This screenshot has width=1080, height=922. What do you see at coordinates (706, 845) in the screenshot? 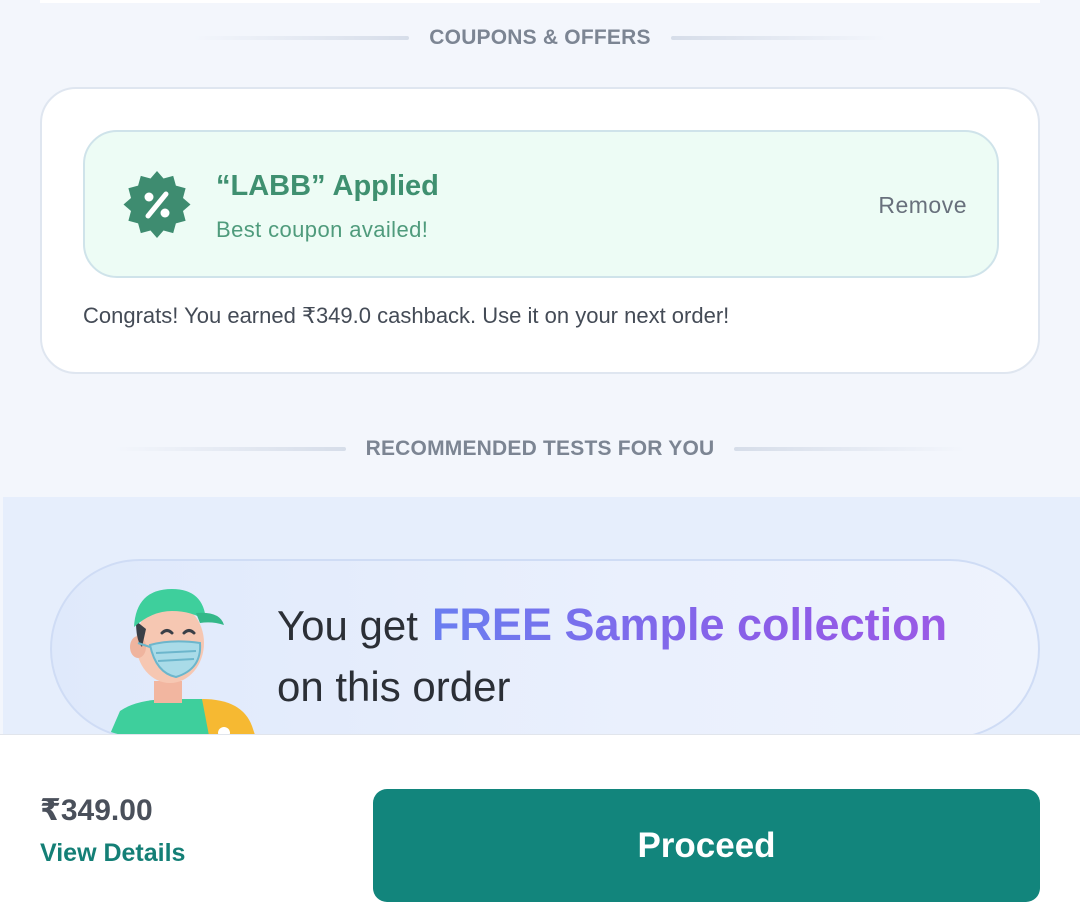
I see `proceed-button: Proceed` at bounding box center [706, 845].